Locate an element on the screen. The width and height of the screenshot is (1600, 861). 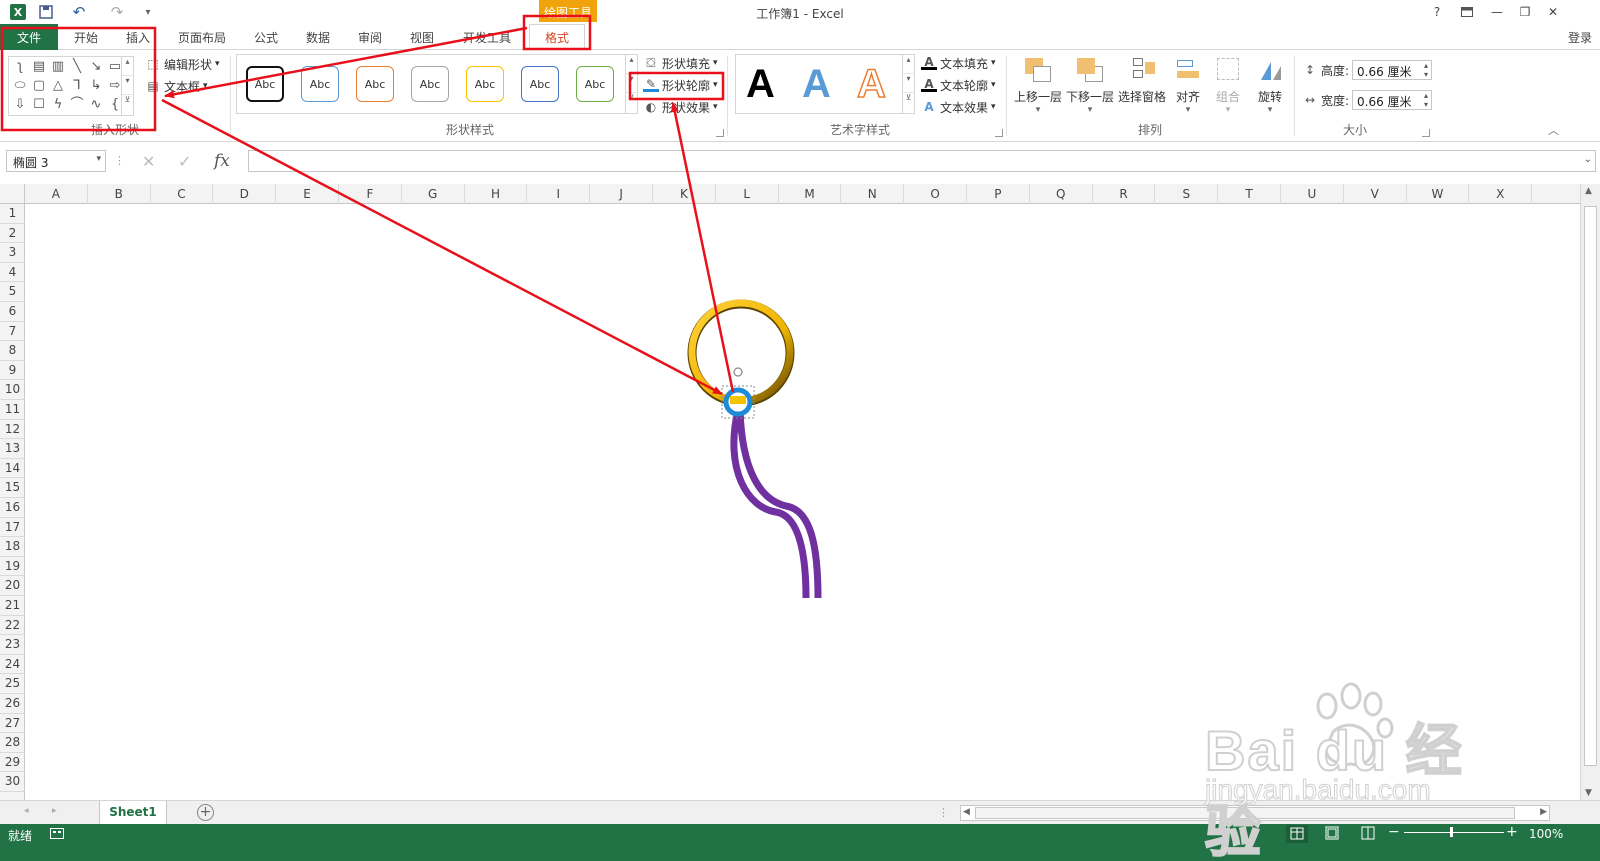
tab-insert: 插入 is located at coordinates (138, 37).